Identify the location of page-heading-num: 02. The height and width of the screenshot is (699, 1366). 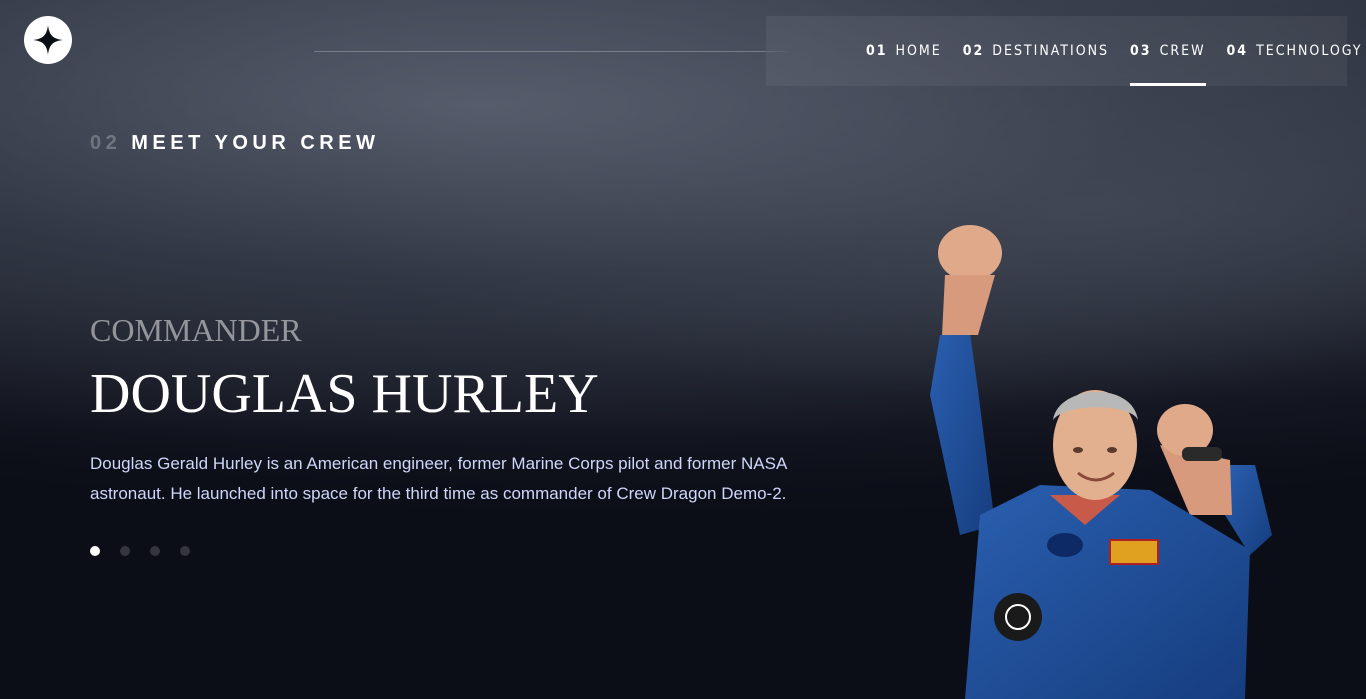
(106, 143).